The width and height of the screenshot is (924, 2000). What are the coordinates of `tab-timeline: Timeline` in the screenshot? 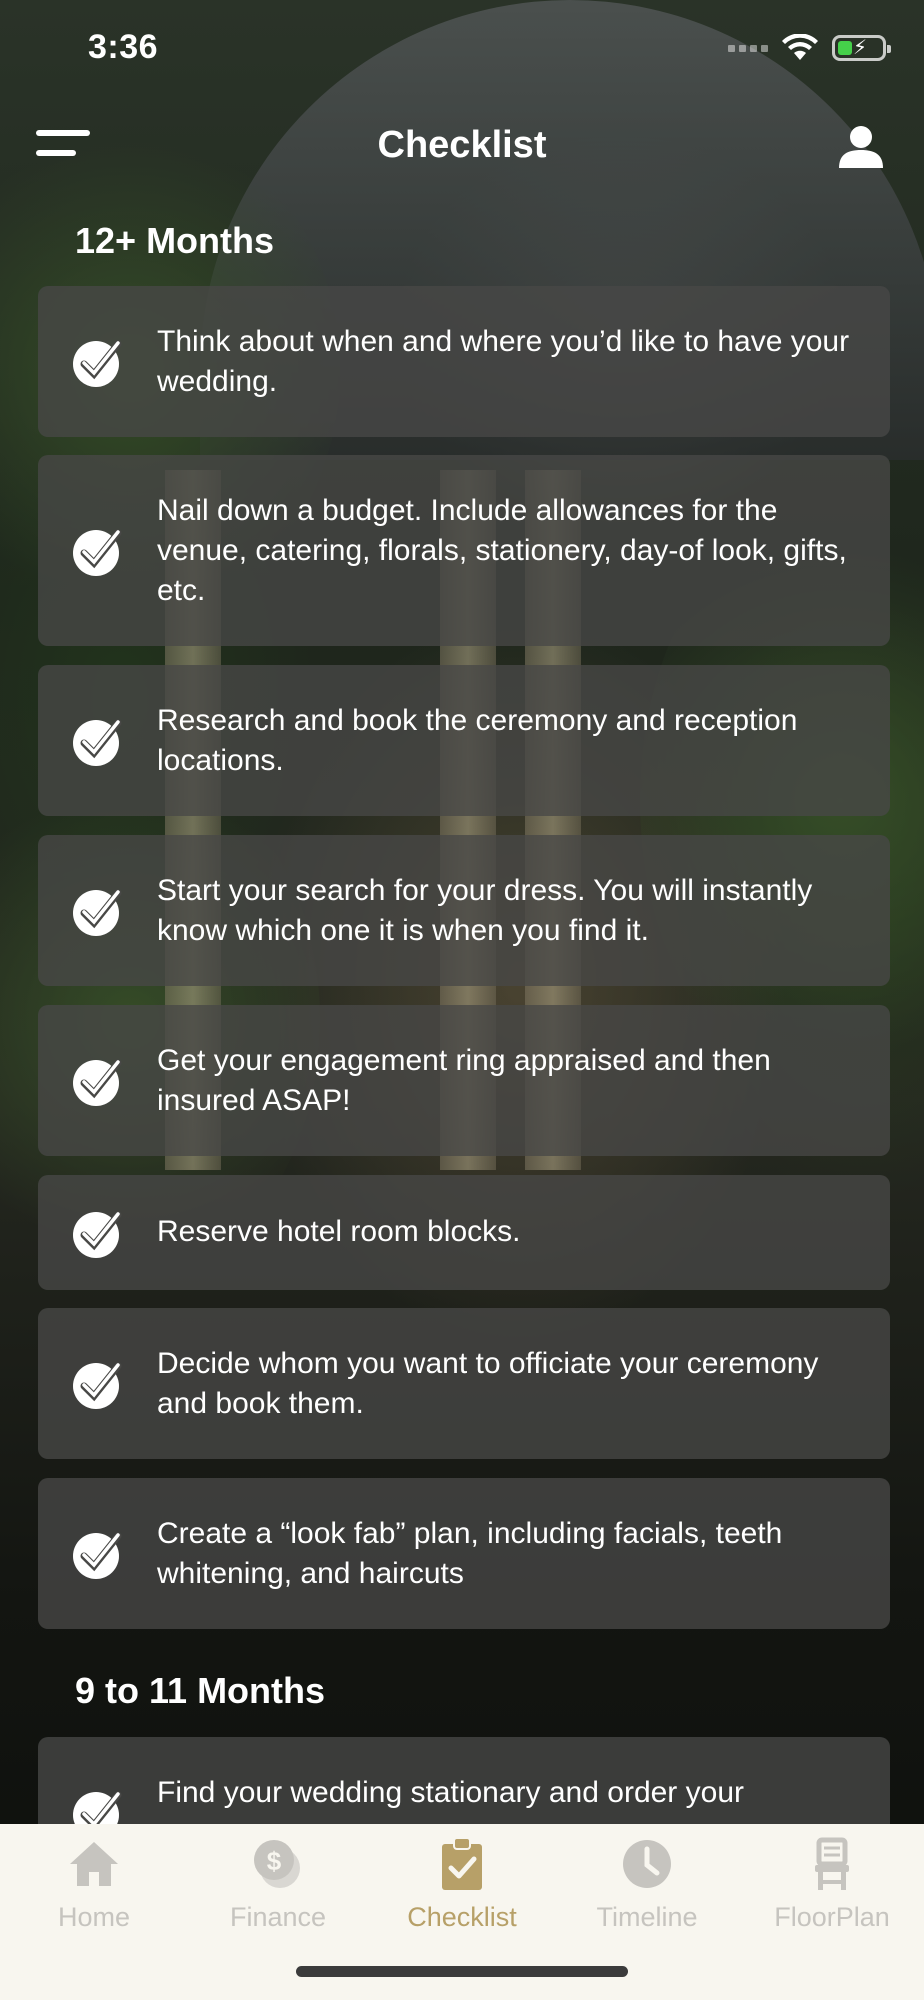 It's located at (647, 1884).